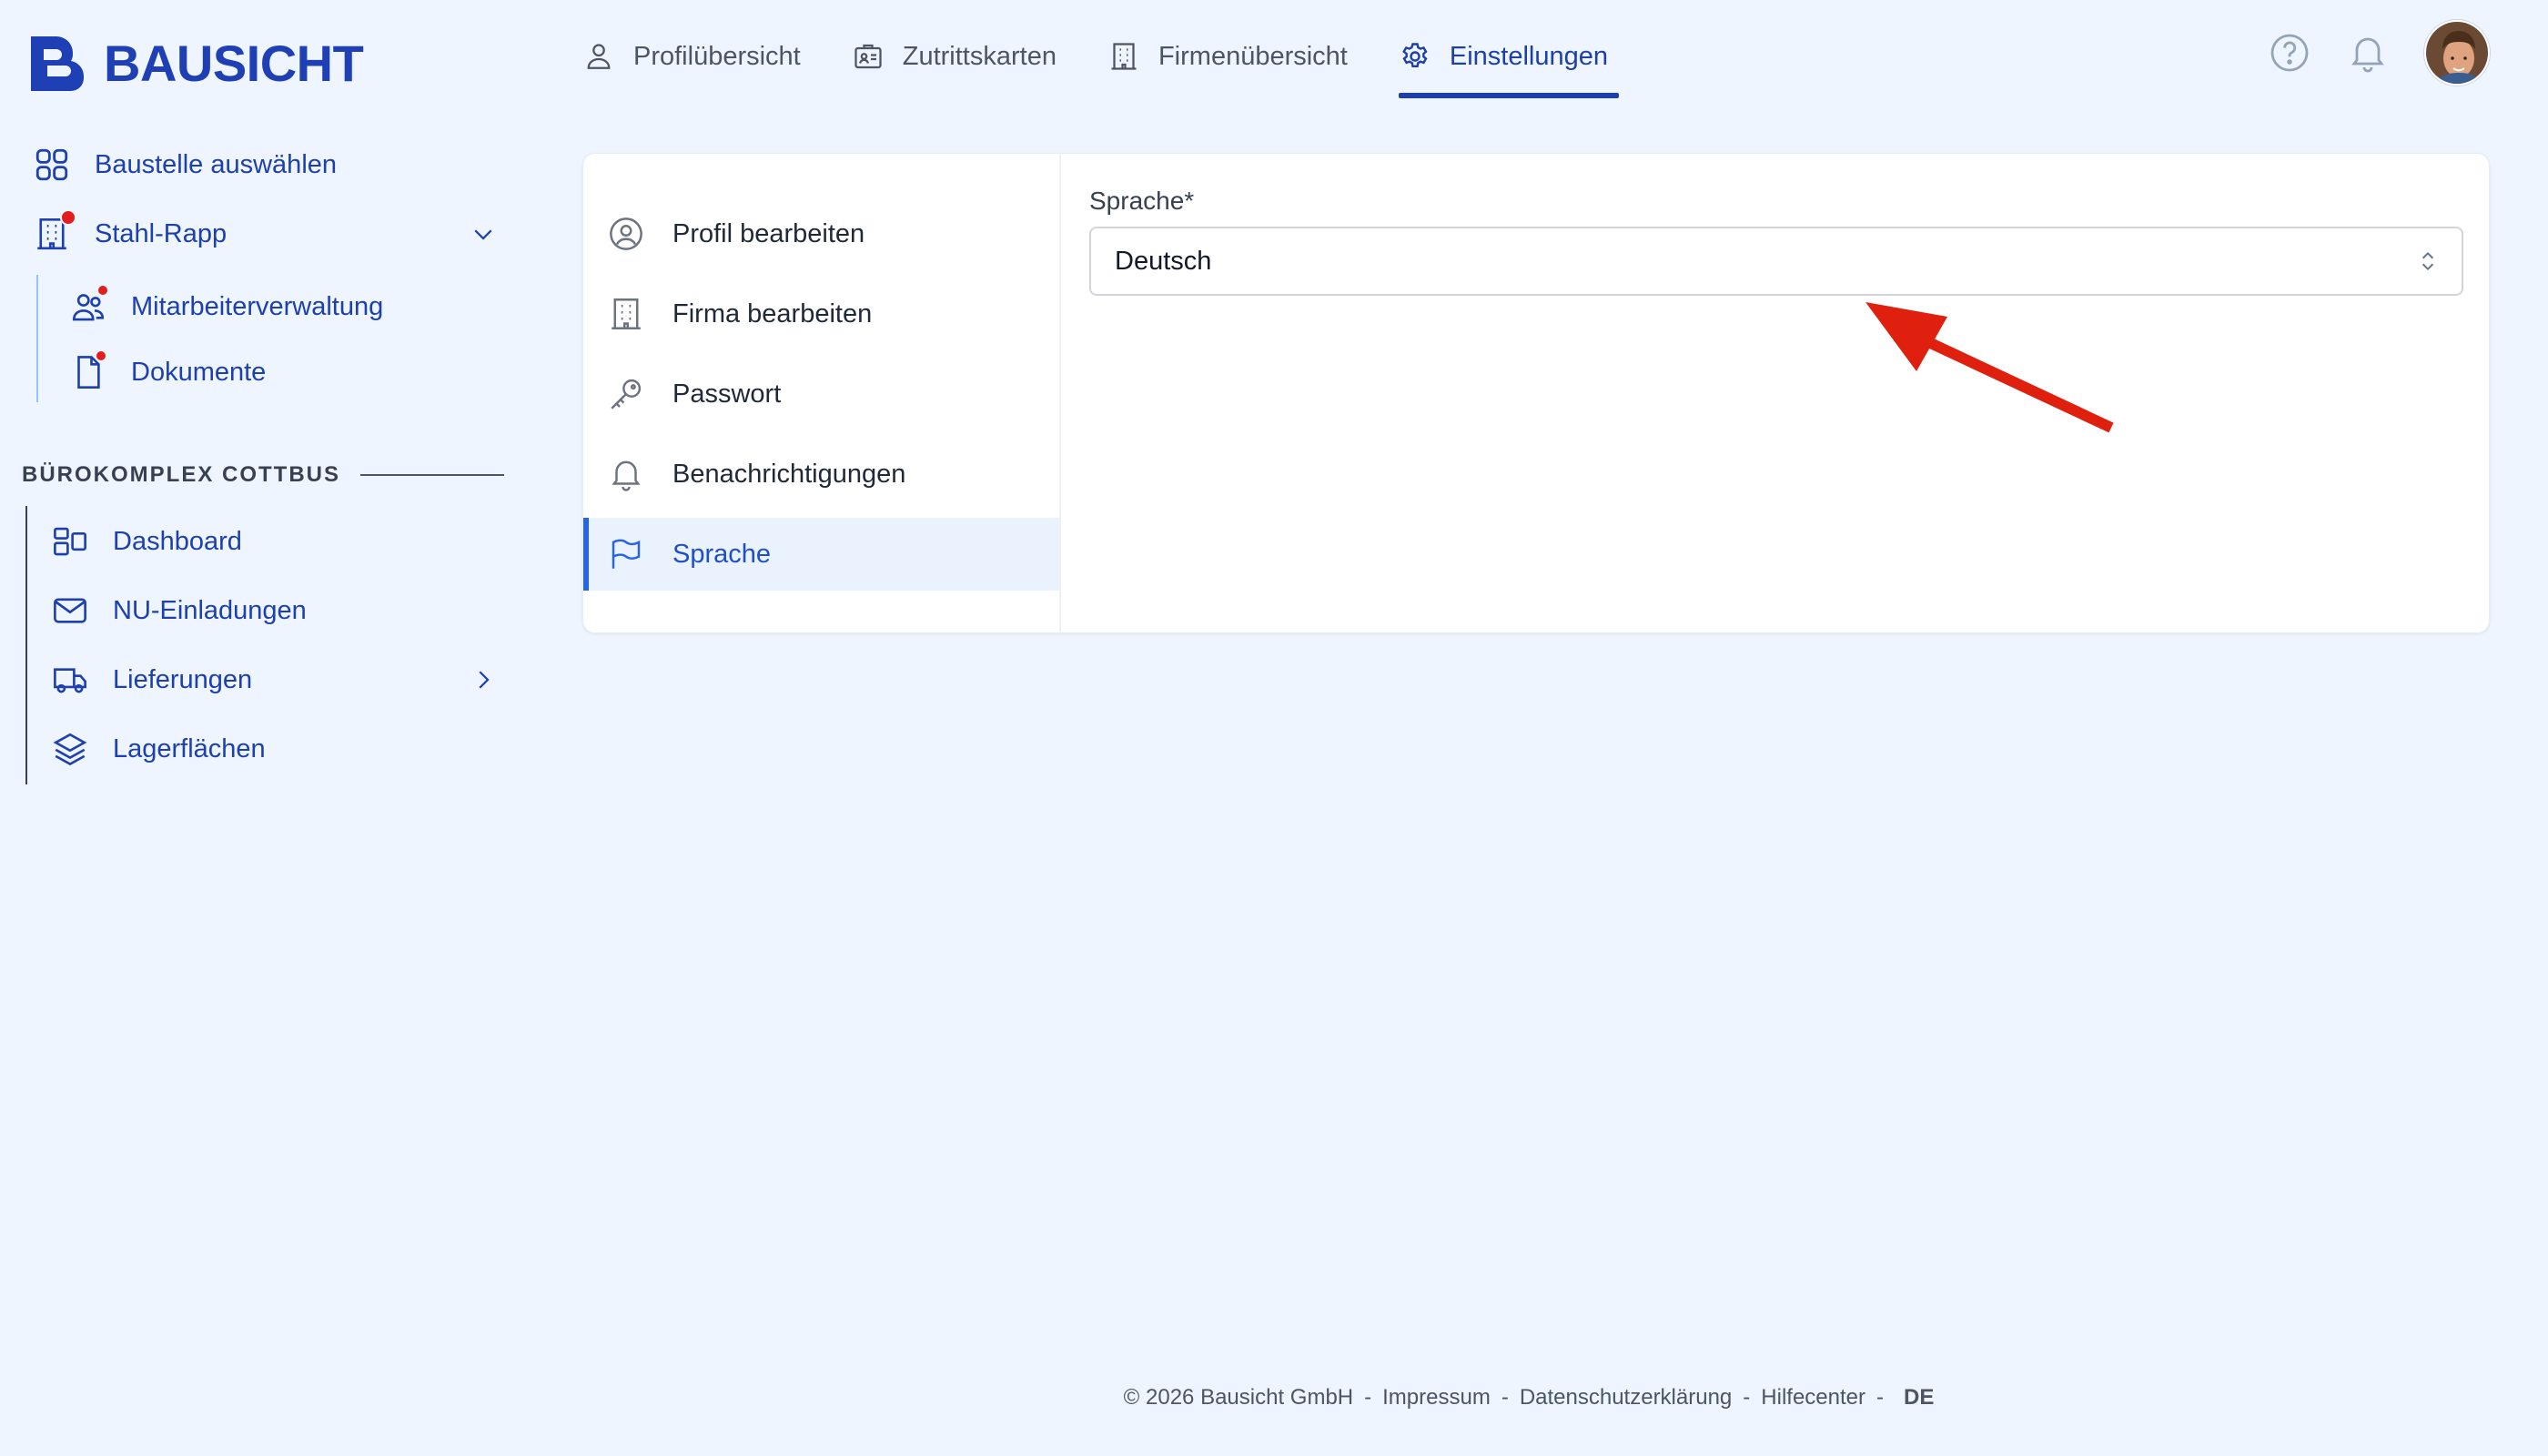 This screenshot has height=1456, width=2548. I want to click on sidebar-item-label: Lieferungen, so click(183, 679).